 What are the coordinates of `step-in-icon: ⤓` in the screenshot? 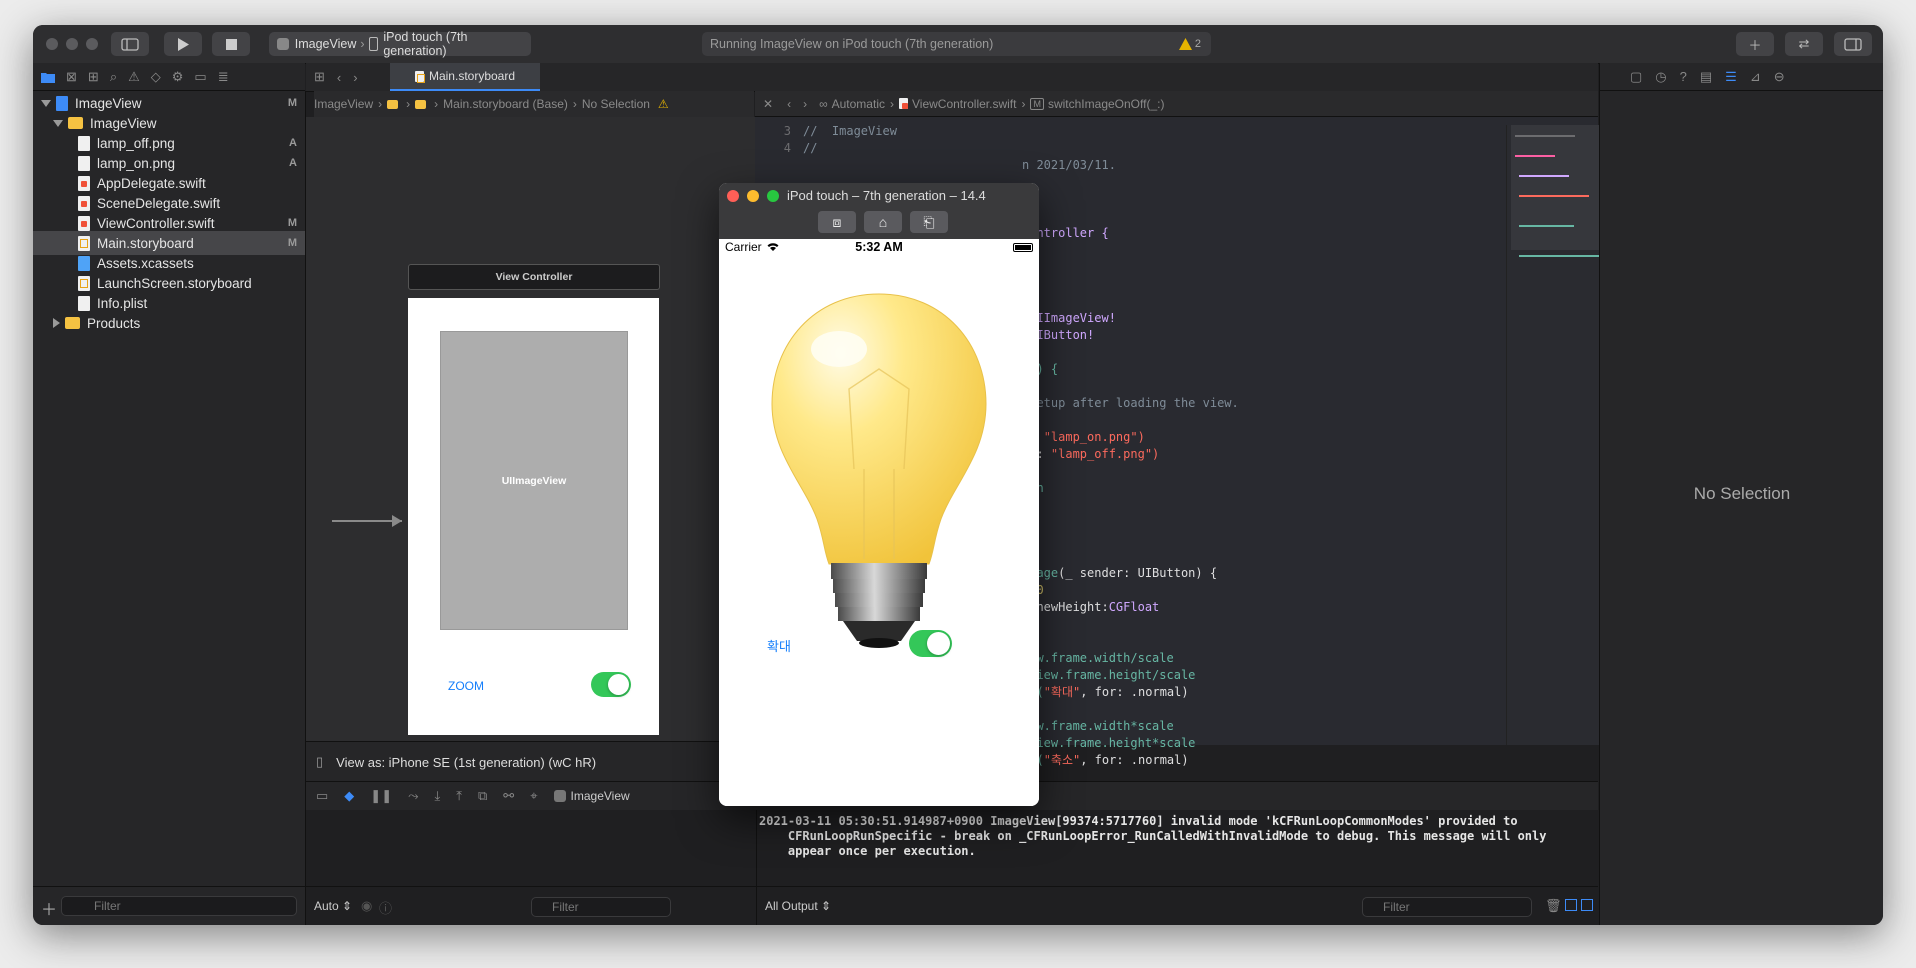 It's located at (438, 796).